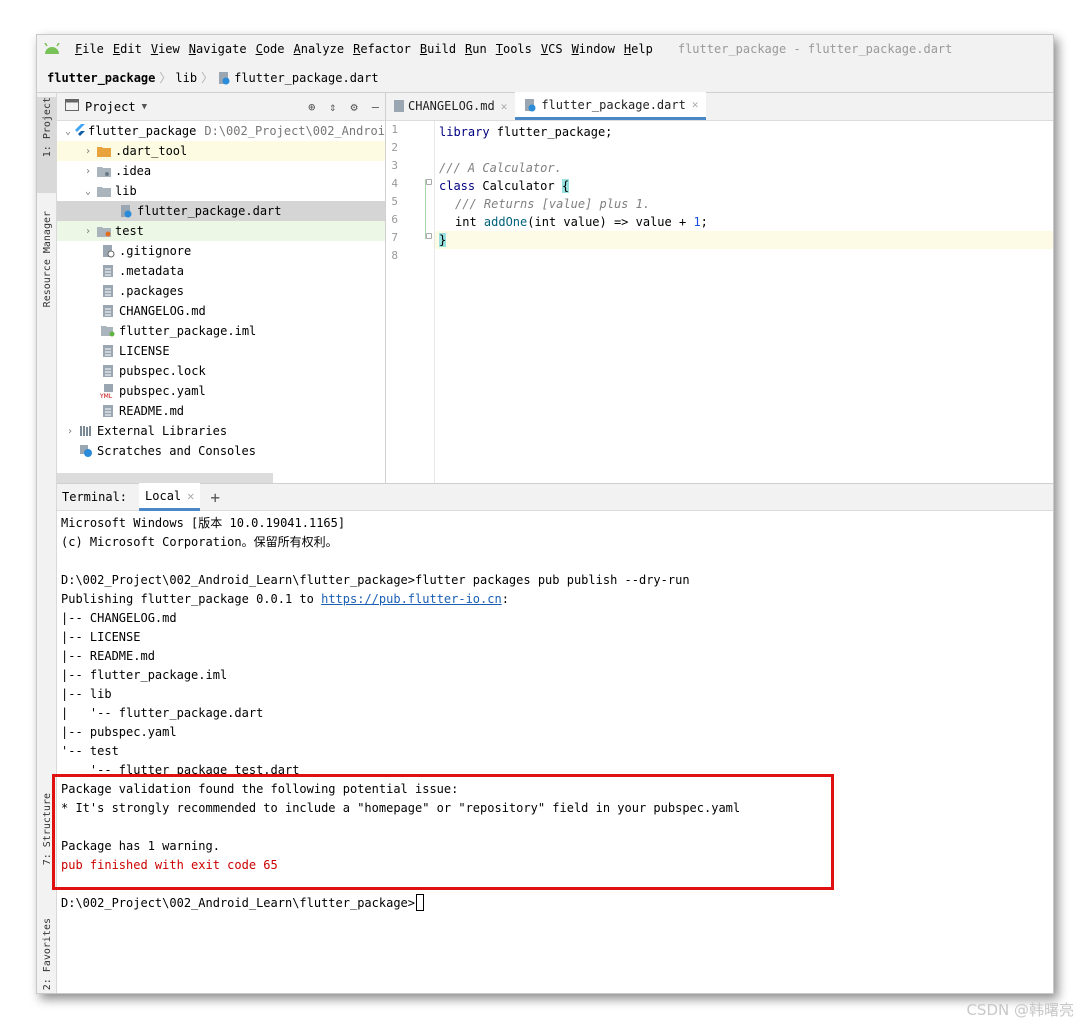 The height and width of the screenshot is (1028, 1088). Describe the element at coordinates (110, 107) in the screenshot. I see `project-view-selector: Project` at that location.